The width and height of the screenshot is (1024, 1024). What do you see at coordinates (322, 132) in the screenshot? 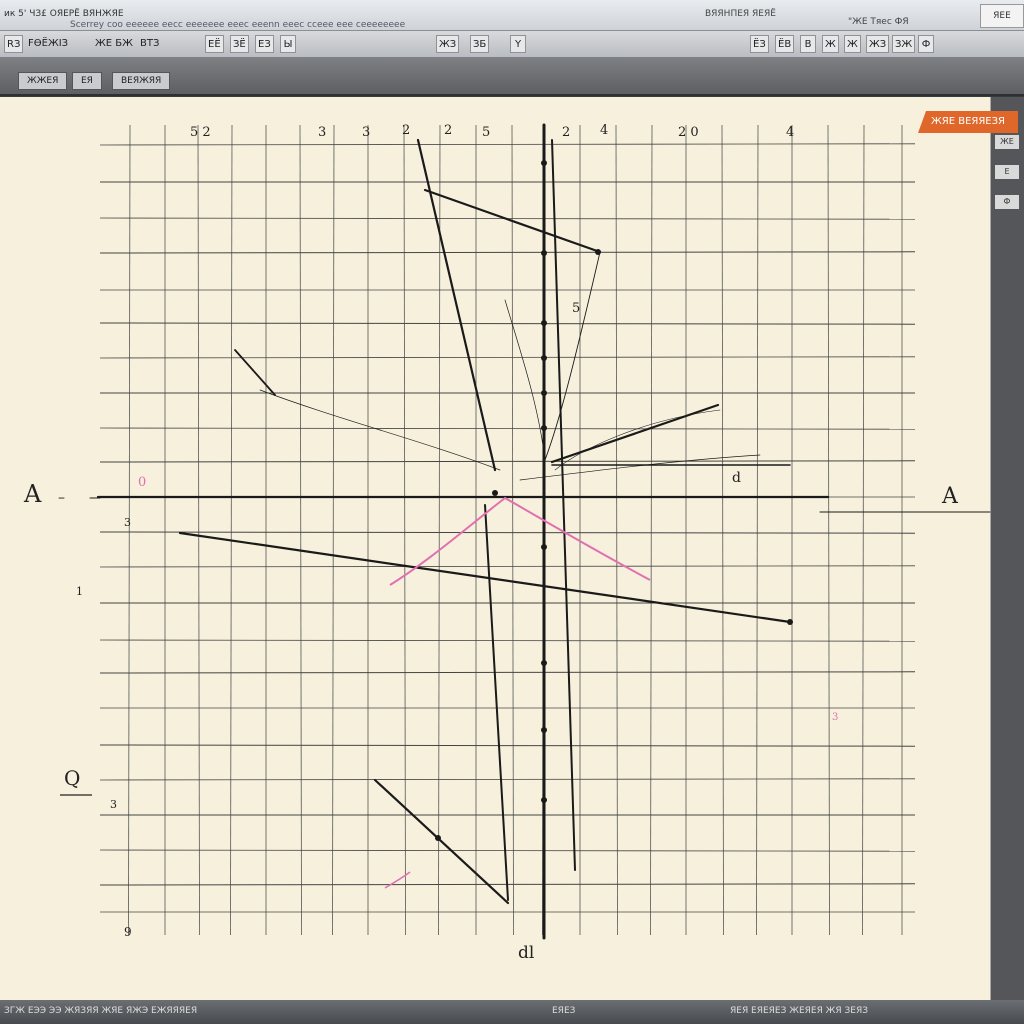
I see `top-mark-2: 3` at bounding box center [322, 132].